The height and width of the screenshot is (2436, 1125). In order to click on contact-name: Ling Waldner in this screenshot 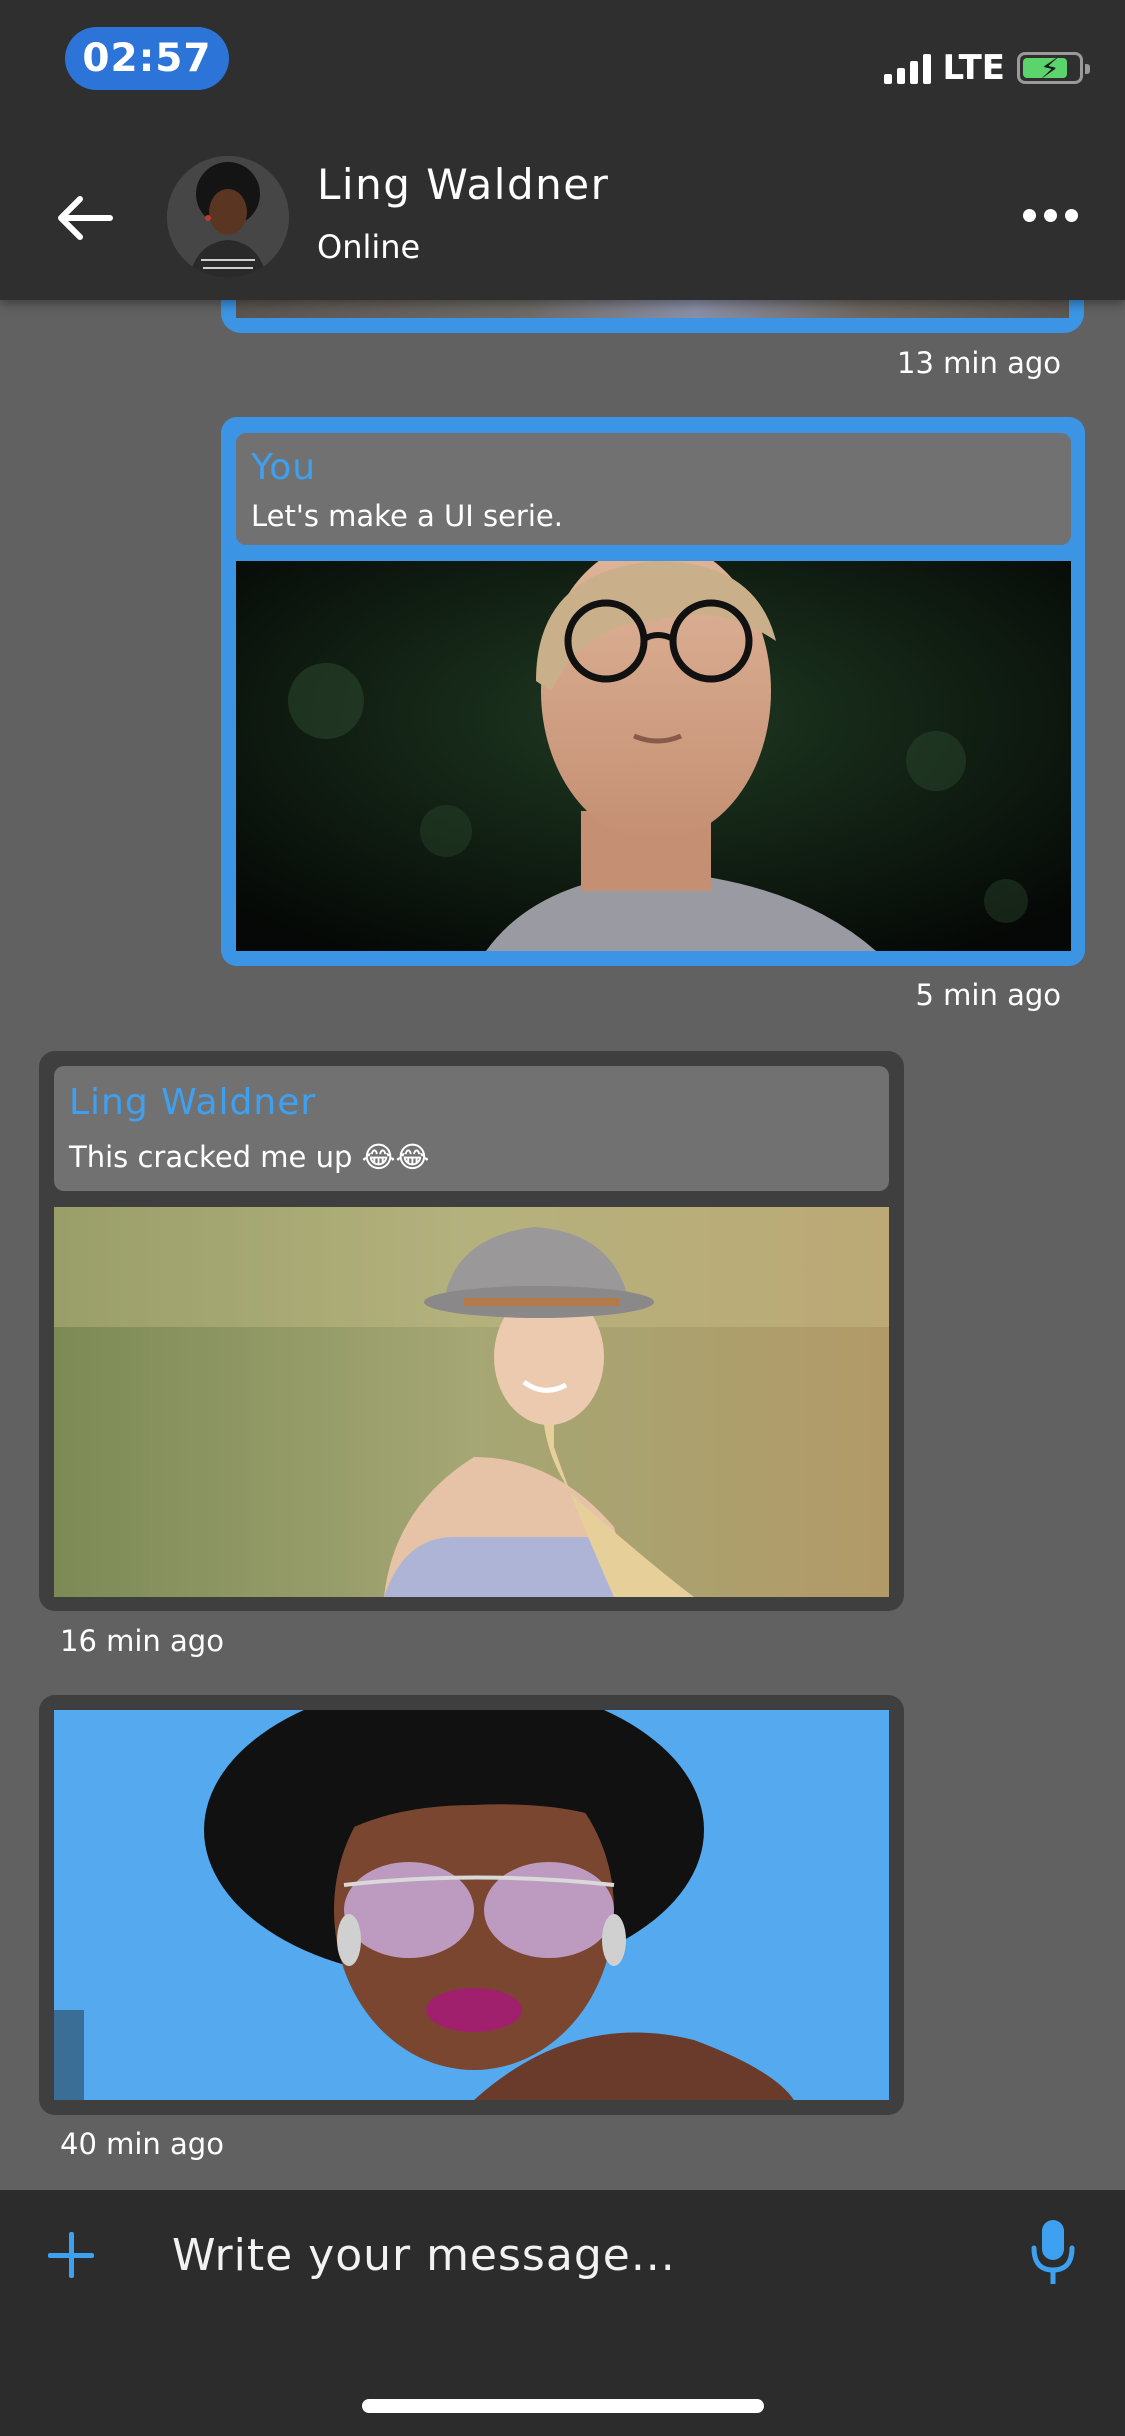, I will do `click(463, 184)`.